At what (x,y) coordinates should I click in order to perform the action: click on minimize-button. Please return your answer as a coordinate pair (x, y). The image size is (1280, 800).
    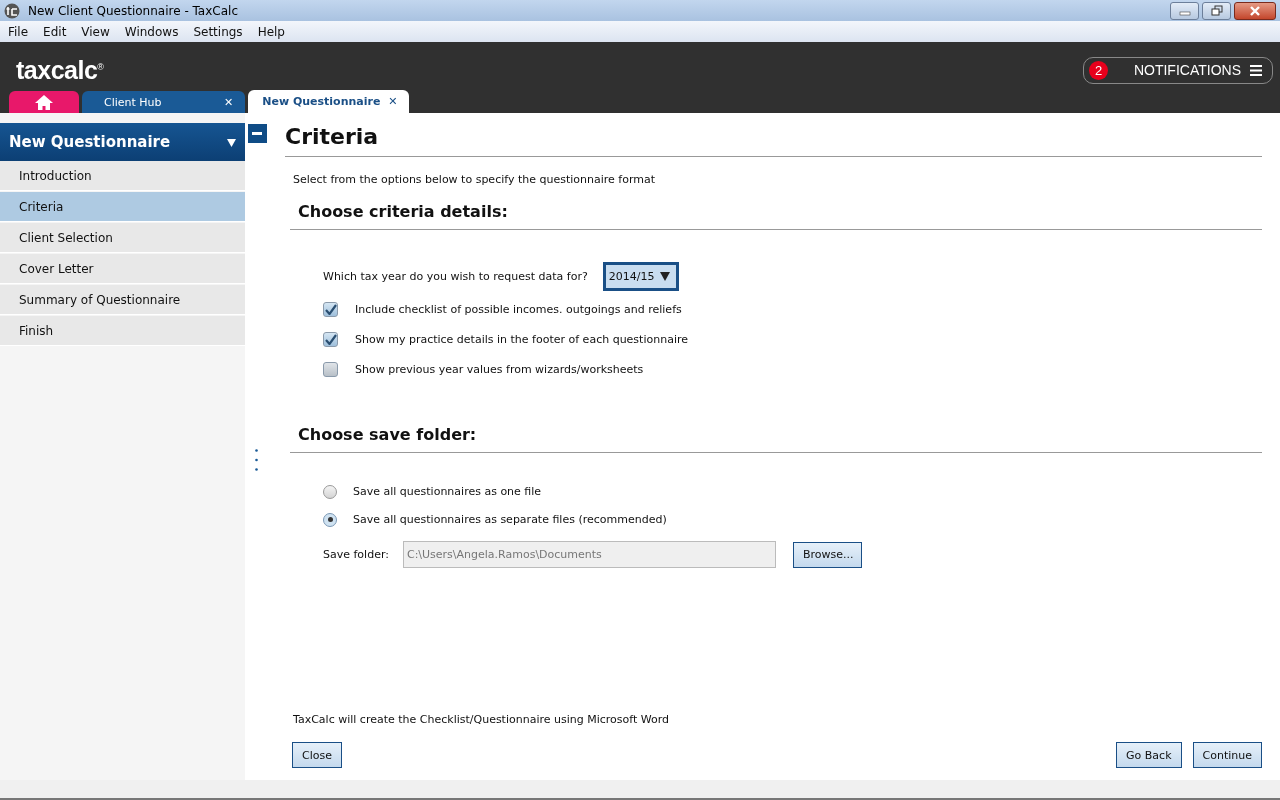
    Looking at the image, I should click on (1184, 10).